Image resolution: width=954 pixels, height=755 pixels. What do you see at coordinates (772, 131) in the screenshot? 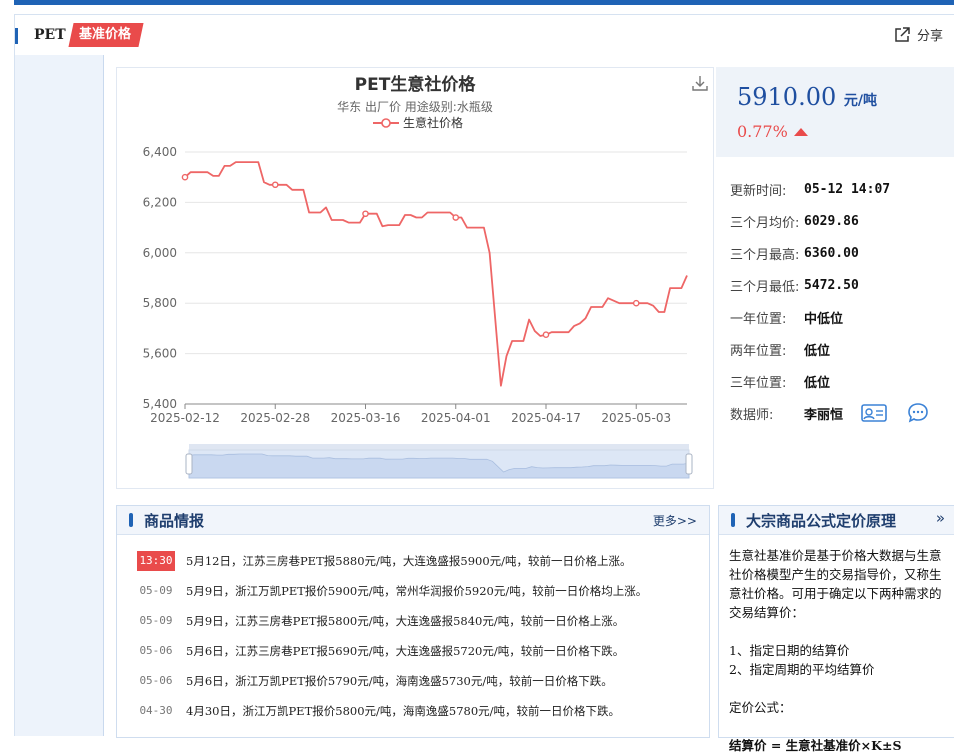
I see `price-change: 0.77%` at bounding box center [772, 131].